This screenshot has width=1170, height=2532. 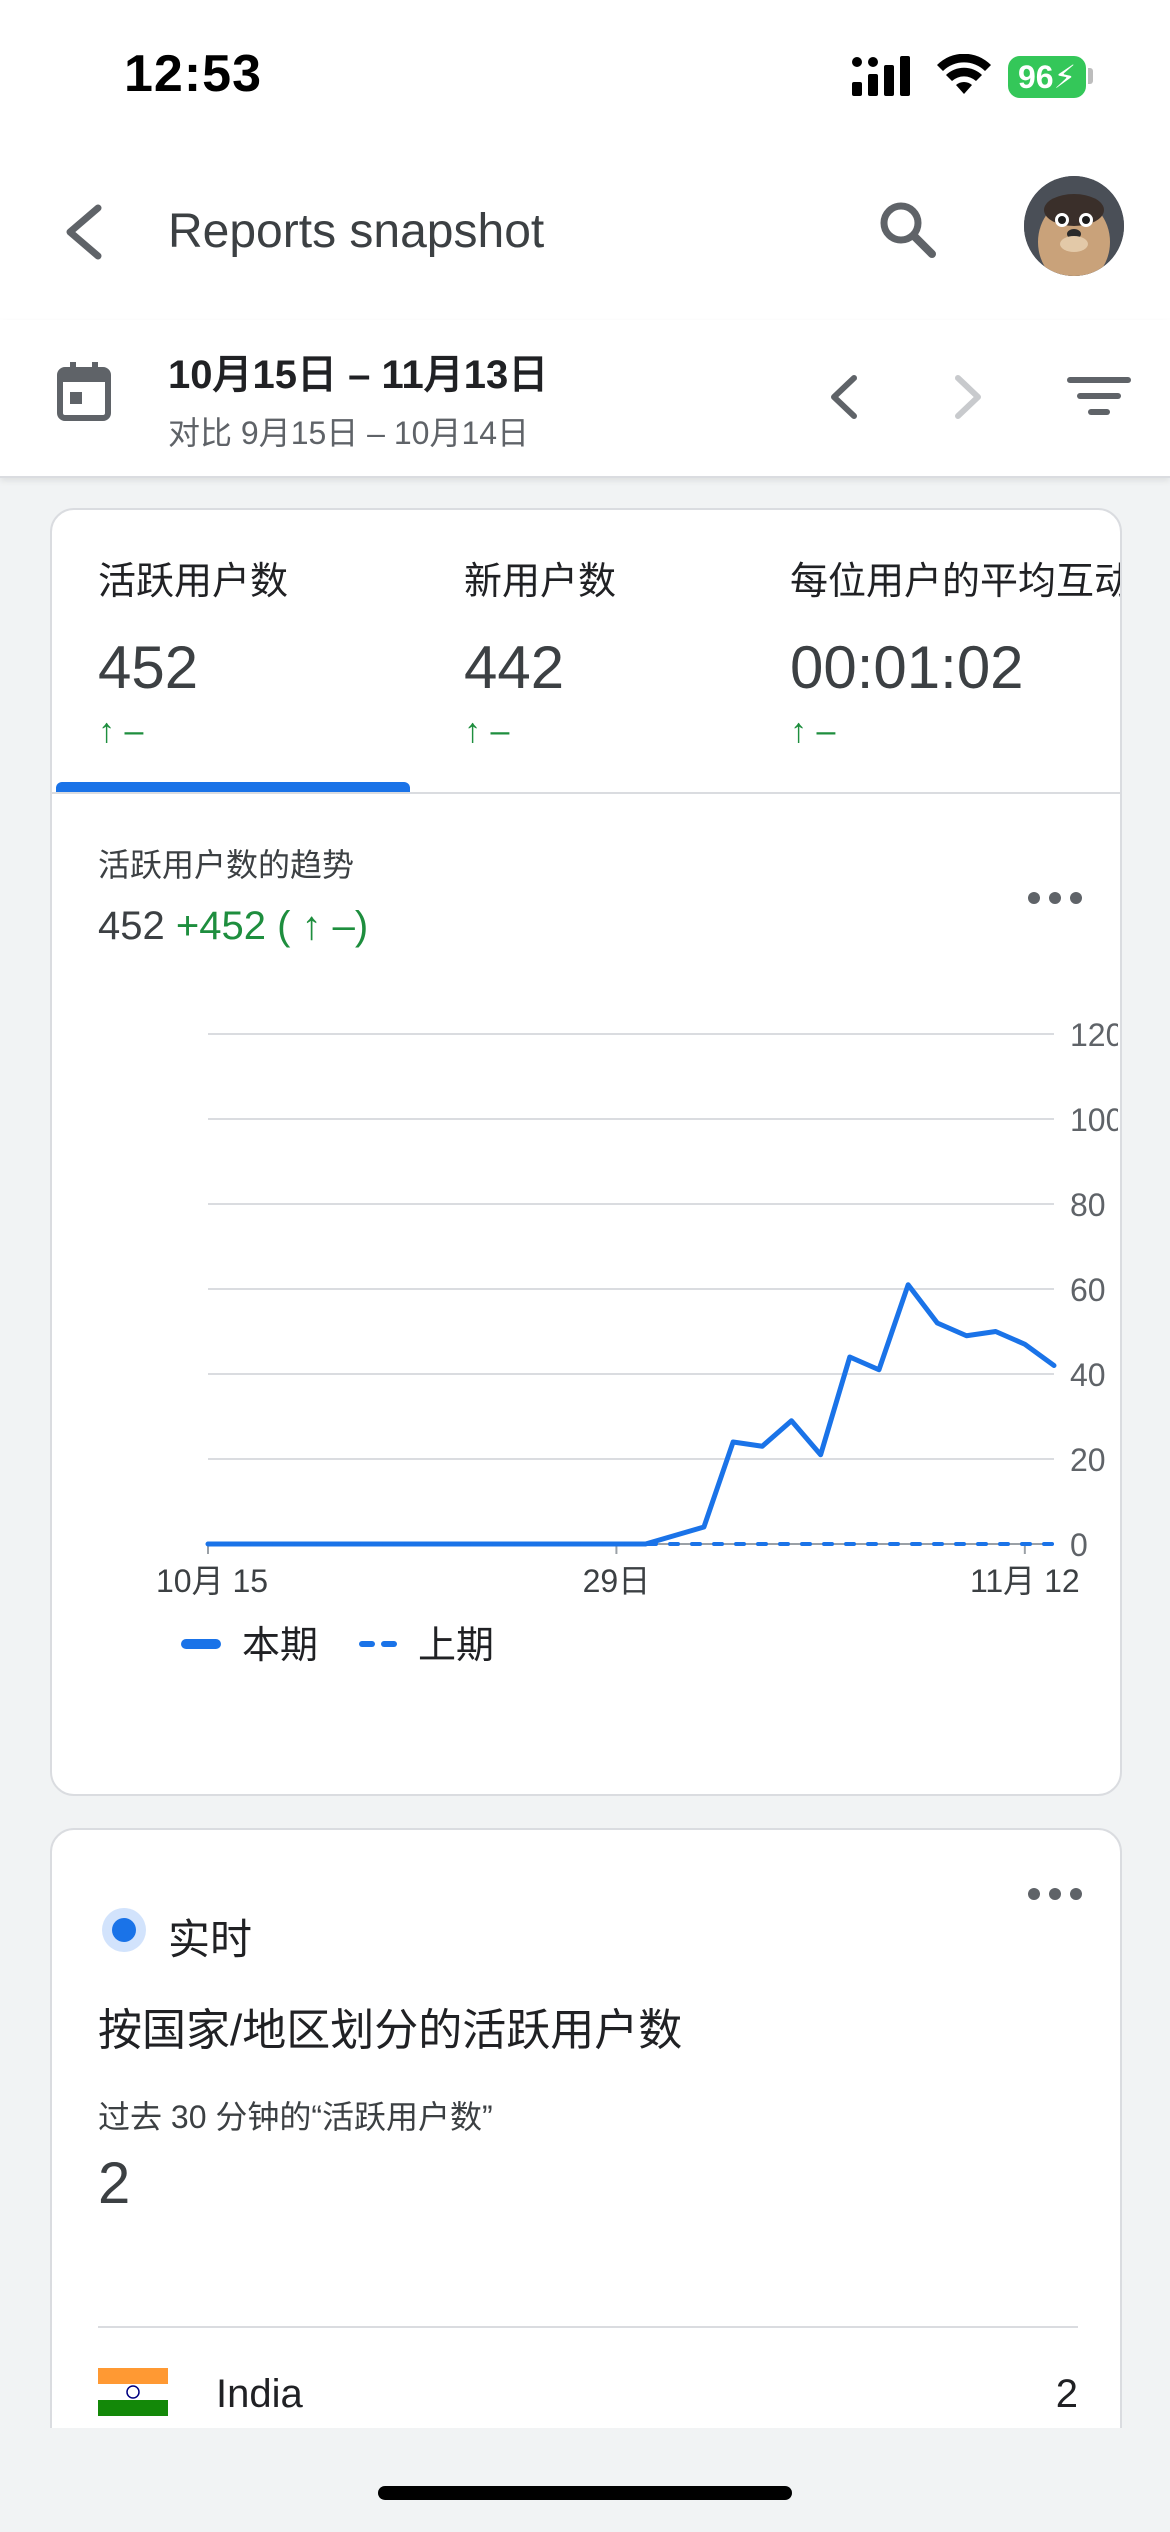 What do you see at coordinates (1088, 1290) in the screenshot?
I see `y-tick-label: 60` at bounding box center [1088, 1290].